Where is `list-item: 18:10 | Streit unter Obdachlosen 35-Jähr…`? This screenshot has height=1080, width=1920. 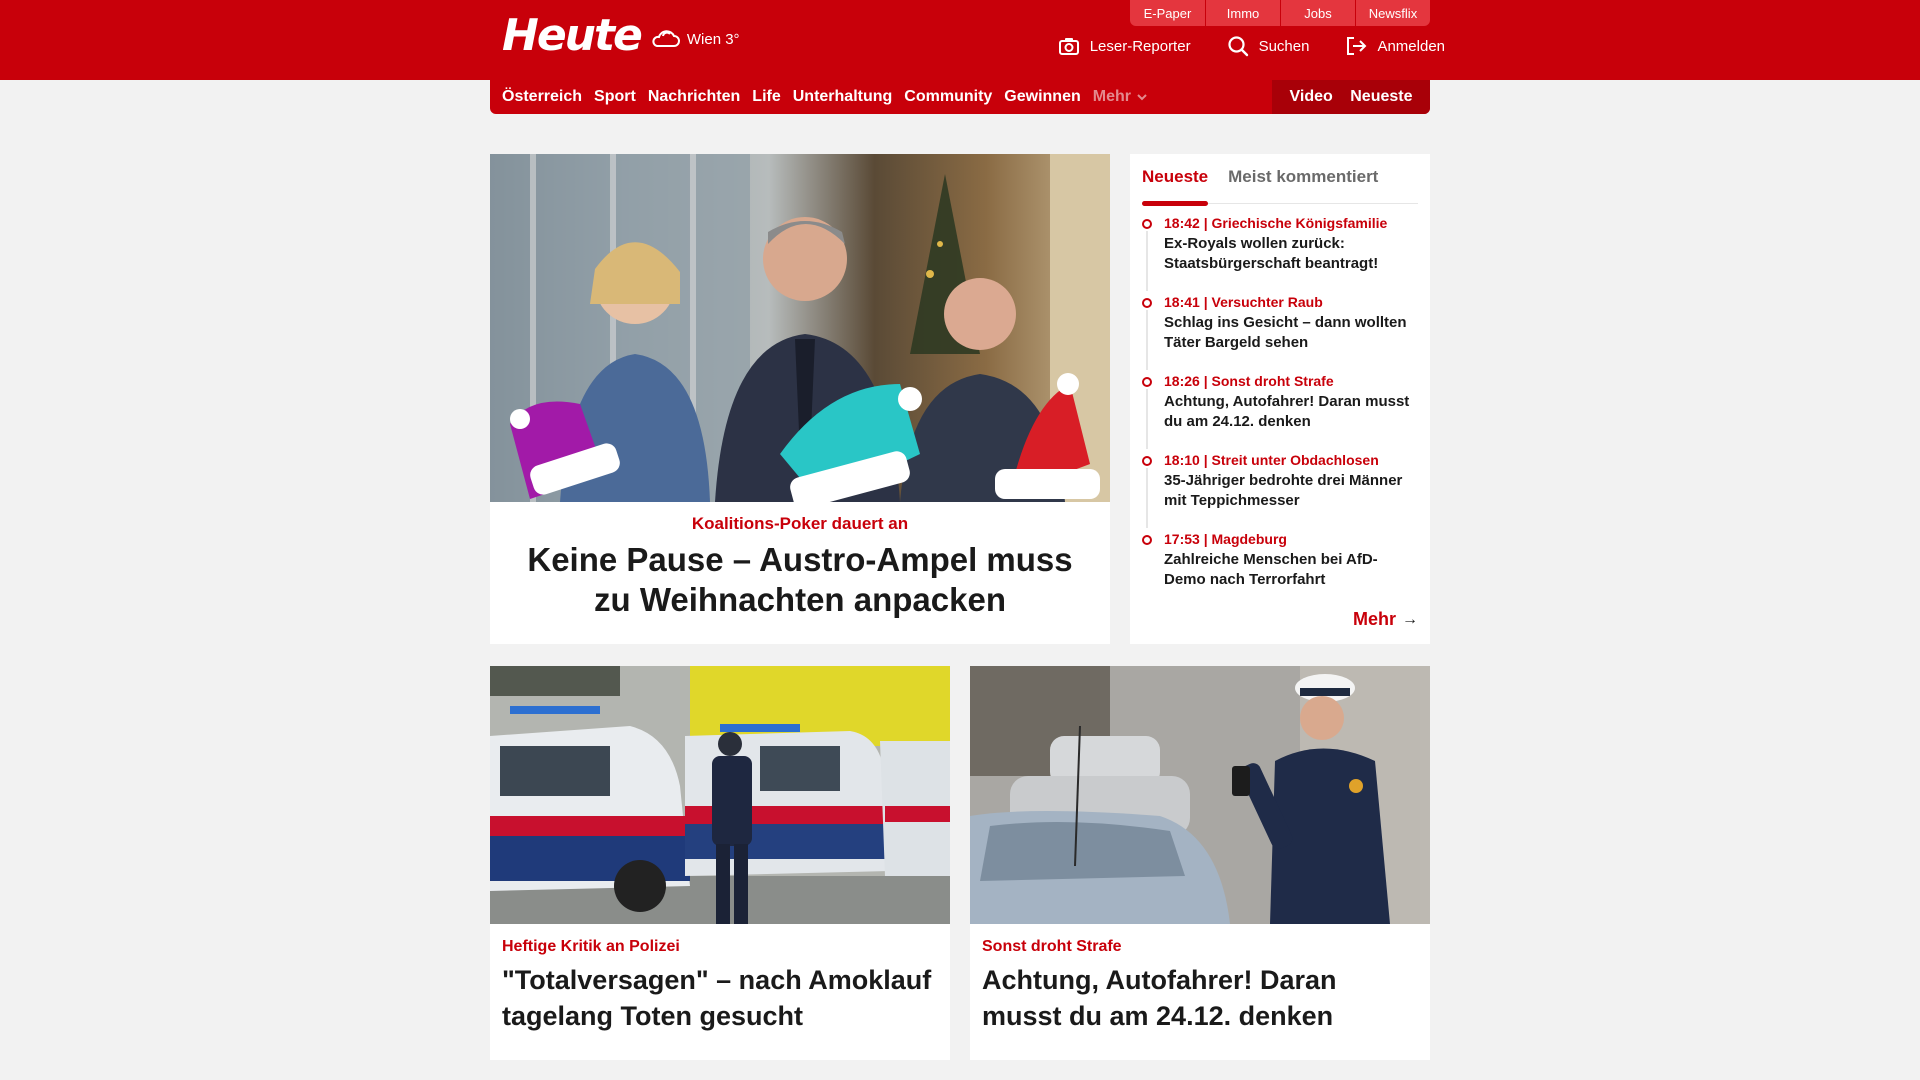 list-item: 18:10 | Streit unter Obdachlosen 35-Jähr… is located at coordinates (1280, 490).